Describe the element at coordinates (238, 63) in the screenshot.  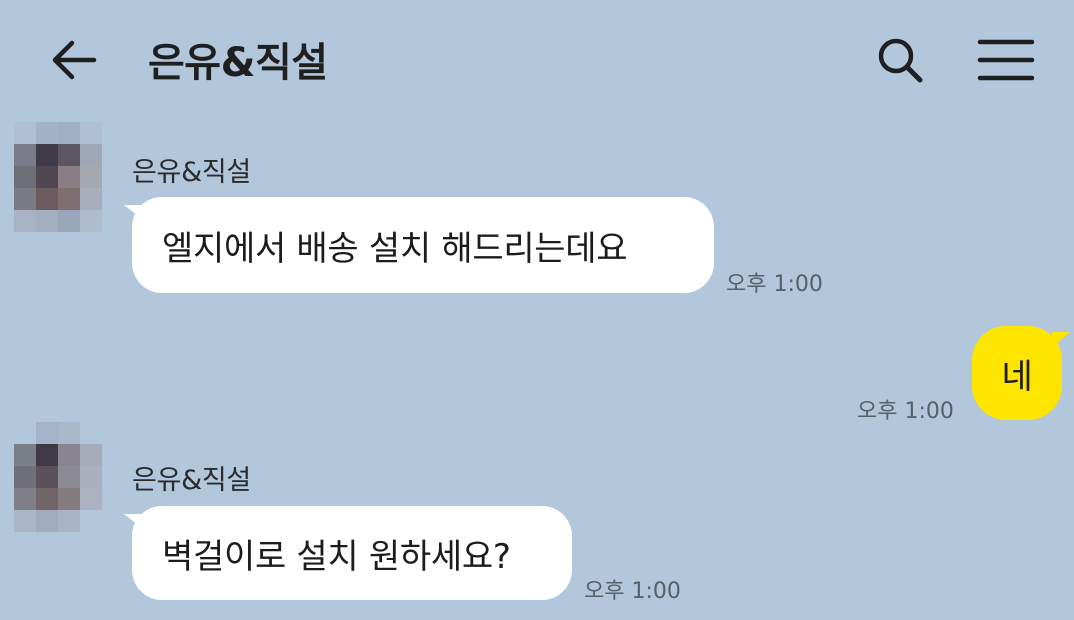
I see `chat-room-title: 은유&직설` at that location.